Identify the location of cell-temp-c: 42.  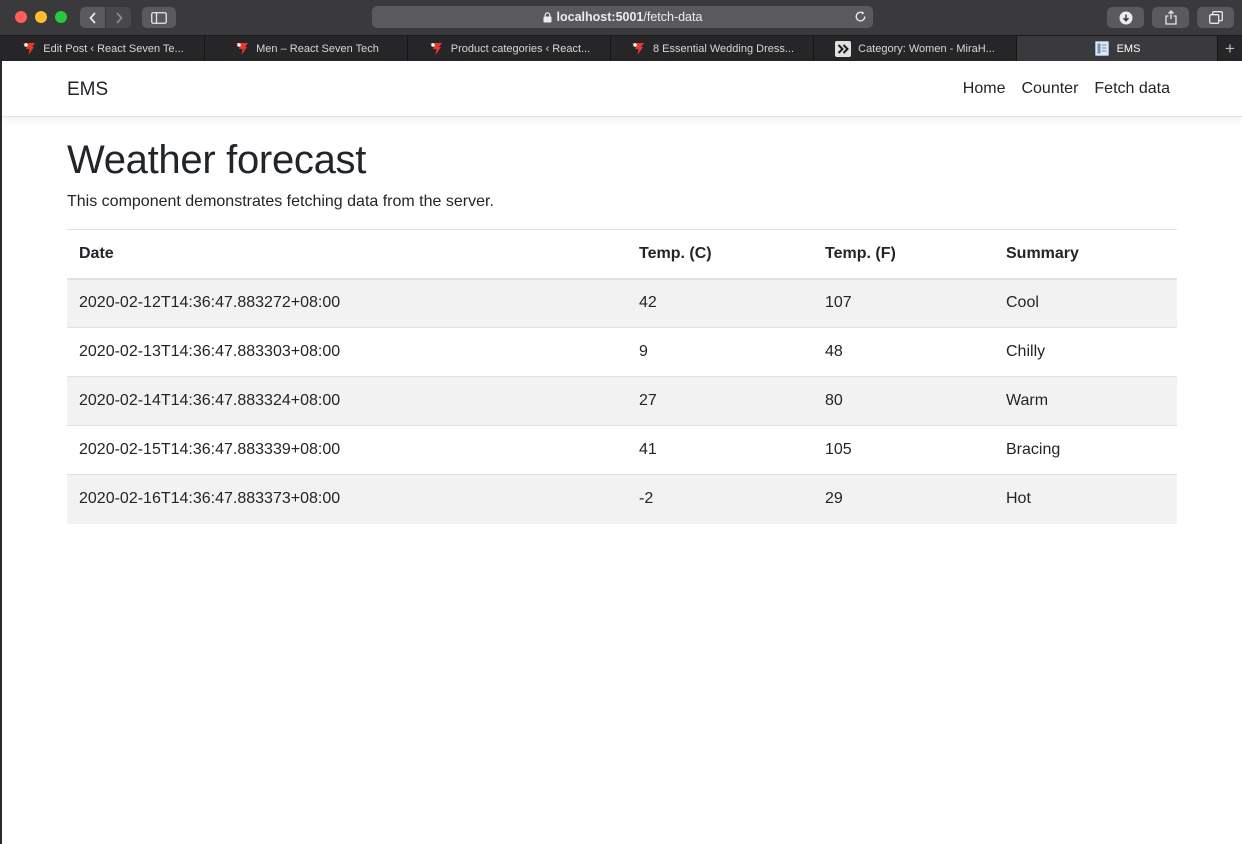
(720, 303).